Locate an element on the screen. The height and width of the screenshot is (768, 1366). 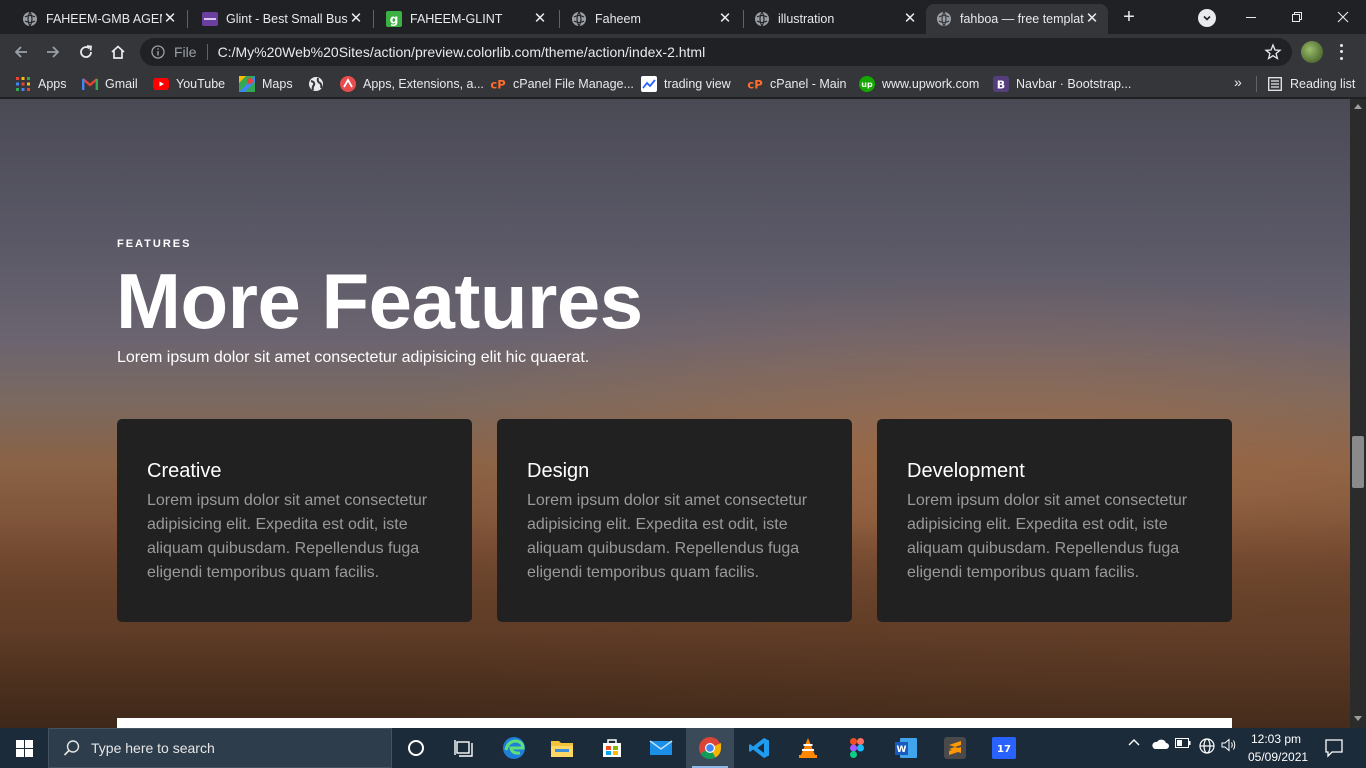
bookmark-cpanel-main: cP cPanel - Main is located at coordinates (796, 84).